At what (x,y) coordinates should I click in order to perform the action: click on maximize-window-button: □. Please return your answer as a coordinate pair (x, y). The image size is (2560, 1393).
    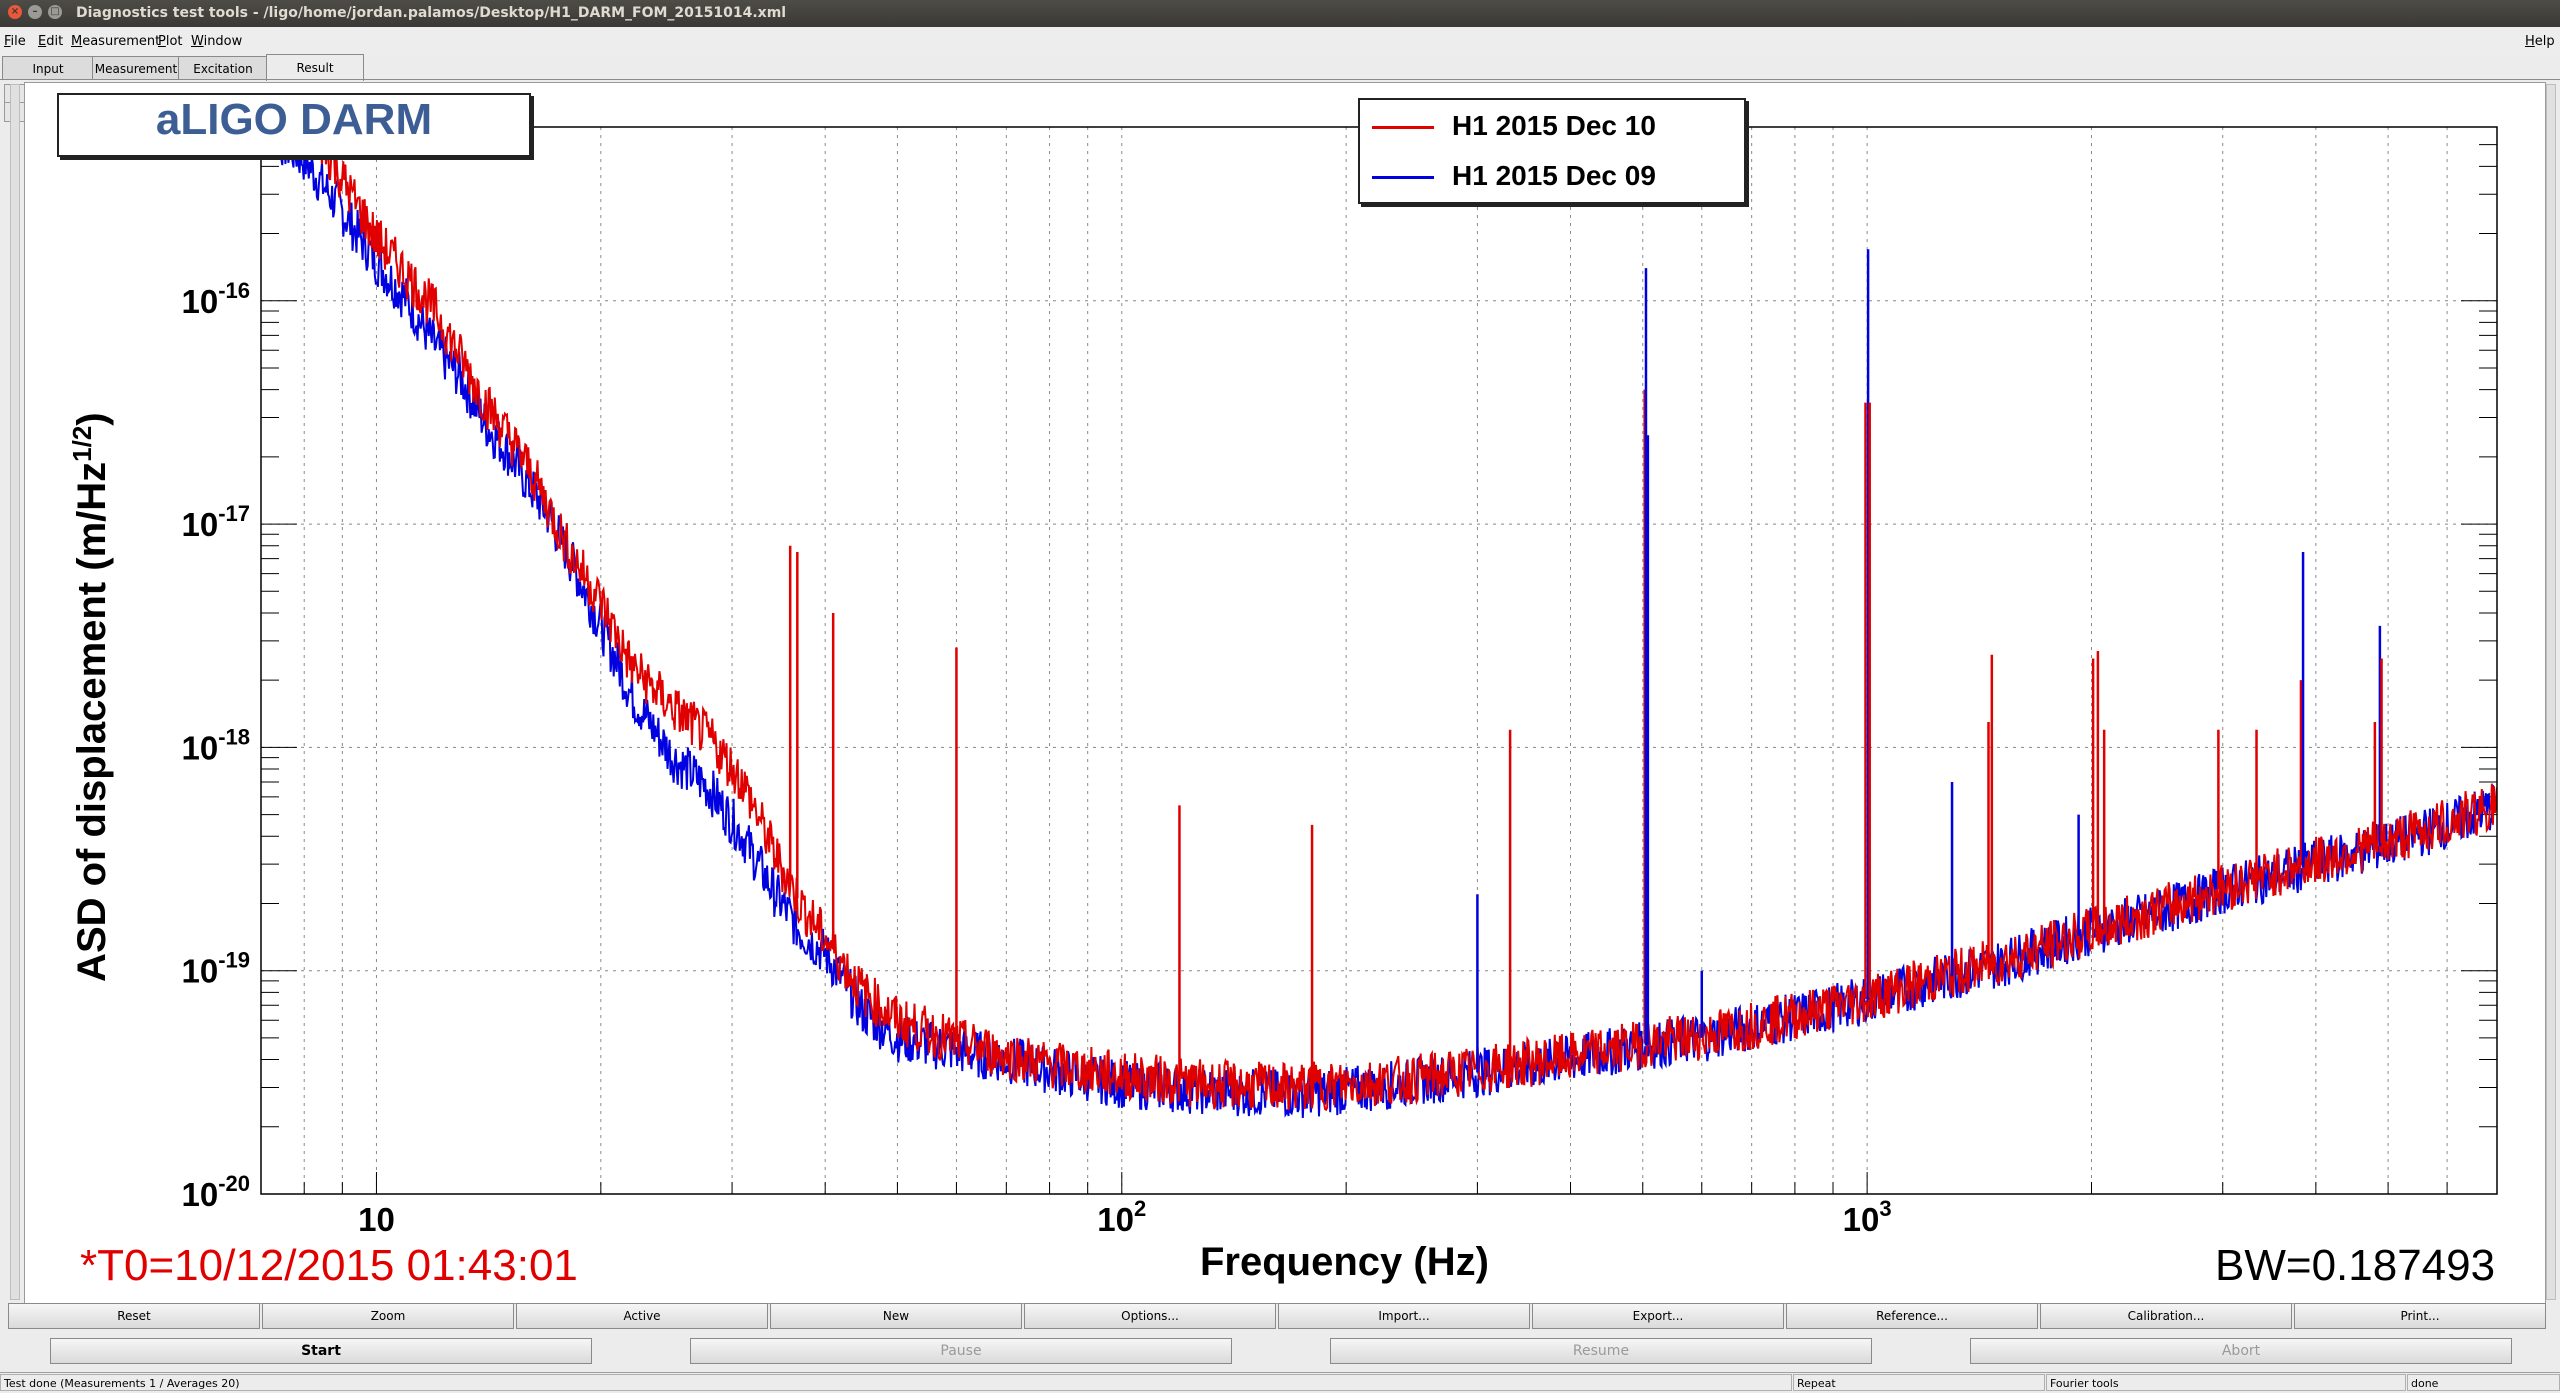
    Looking at the image, I should click on (55, 12).